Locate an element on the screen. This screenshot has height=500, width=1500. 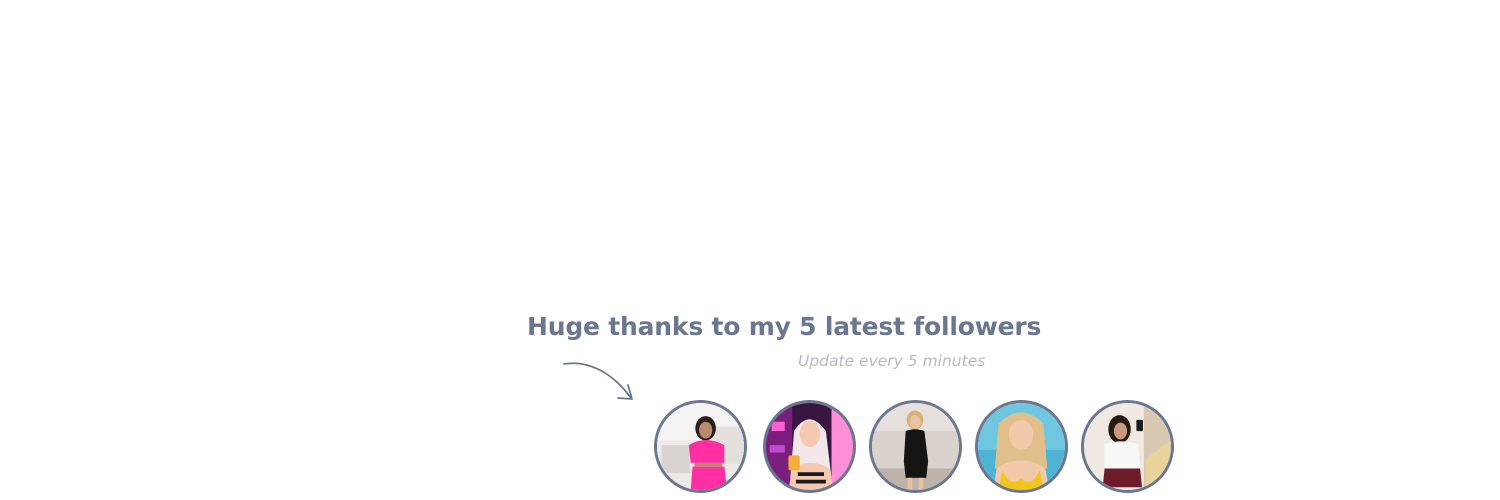
curved-arrow-icon is located at coordinates (598, 381).